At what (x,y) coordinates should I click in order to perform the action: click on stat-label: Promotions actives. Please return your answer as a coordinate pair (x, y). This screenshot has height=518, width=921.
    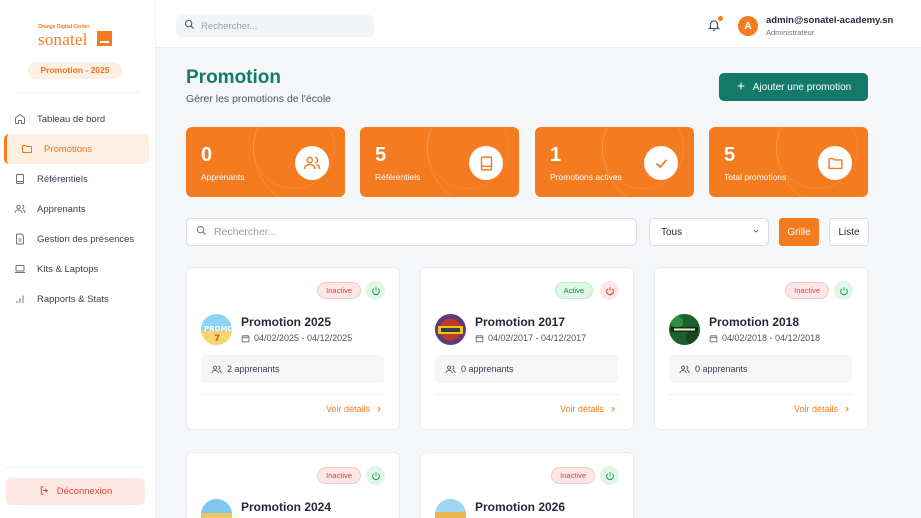
    Looking at the image, I should click on (586, 177).